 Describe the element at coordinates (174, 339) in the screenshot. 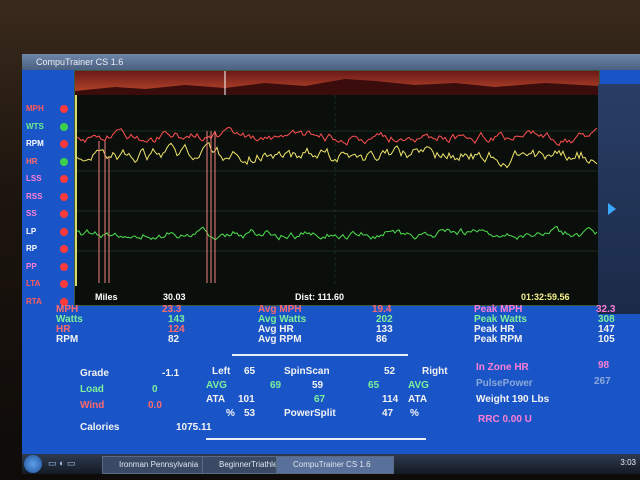

I see `stat-rpm-value: 82` at that location.